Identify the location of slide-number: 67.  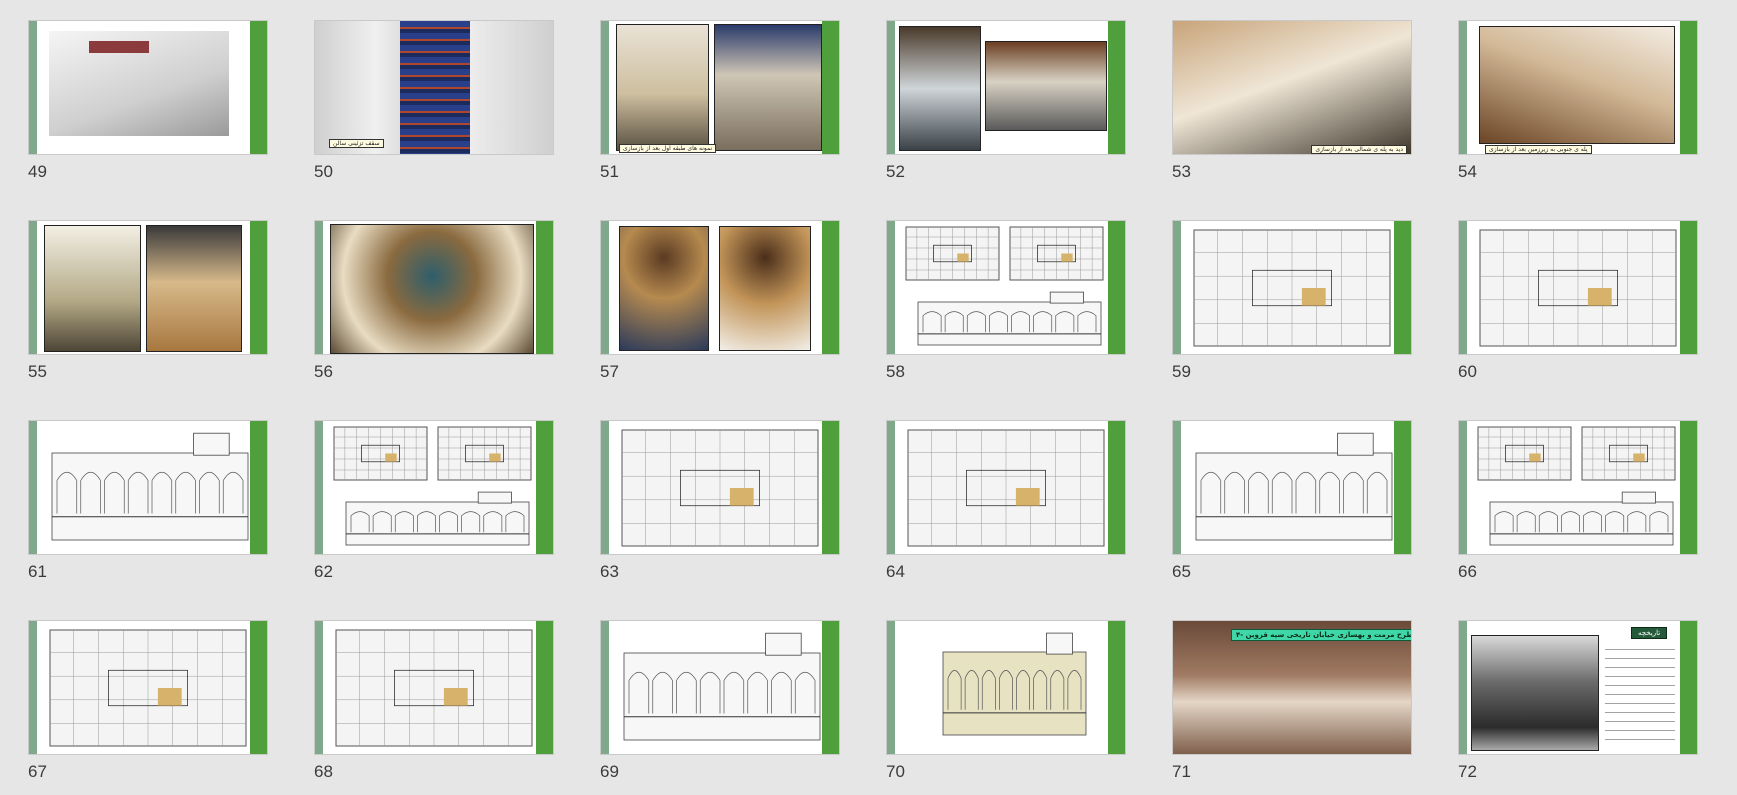
(37, 771).